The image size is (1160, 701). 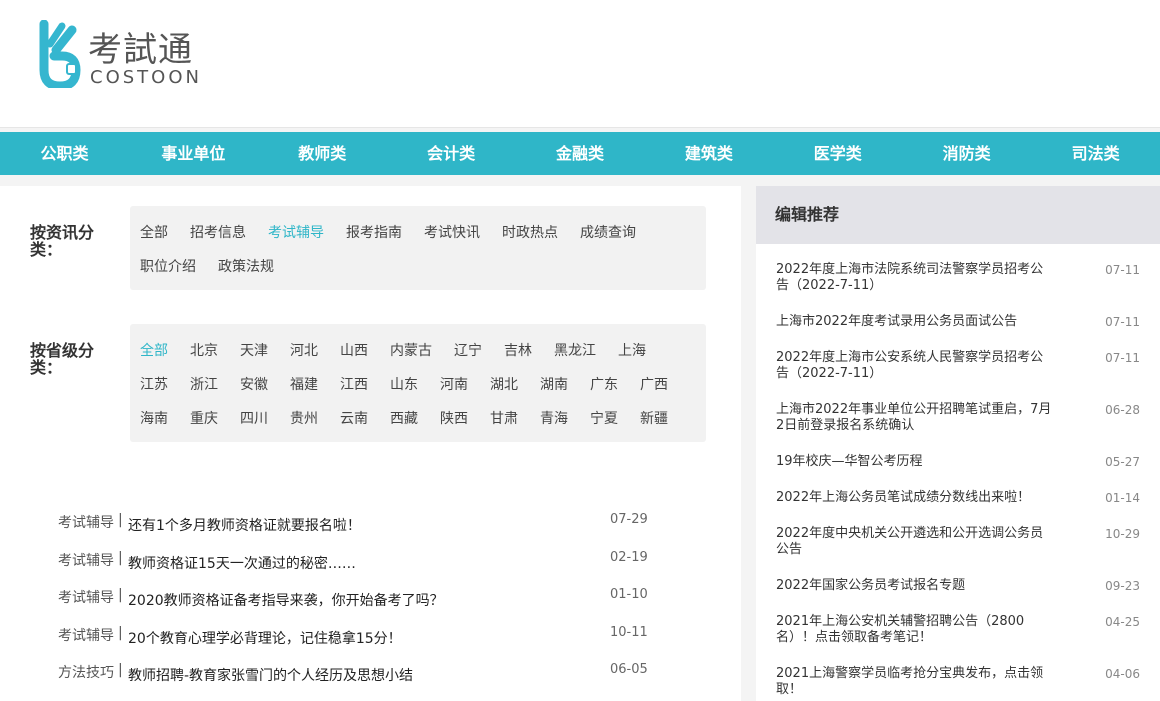 I want to click on editor-pick-title: 2022年上海公务员笔试成绩分数线出来啦！, so click(x=903, y=497).